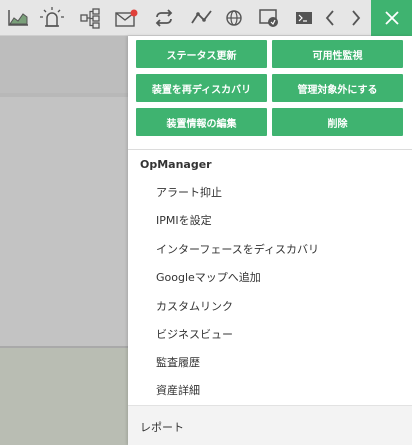  Describe the element at coordinates (52, 18) in the screenshot. I see `alarm-icon` at that location.